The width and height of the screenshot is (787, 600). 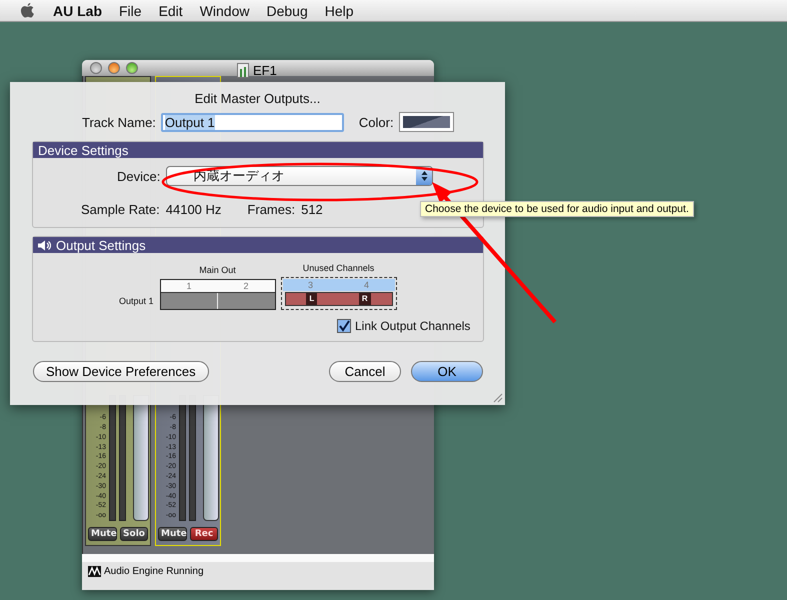 What do you see at coordinates (121, 371) in the screenshot?
I see `push-button: Show Device Preferences` at bounding box center [121, 371].